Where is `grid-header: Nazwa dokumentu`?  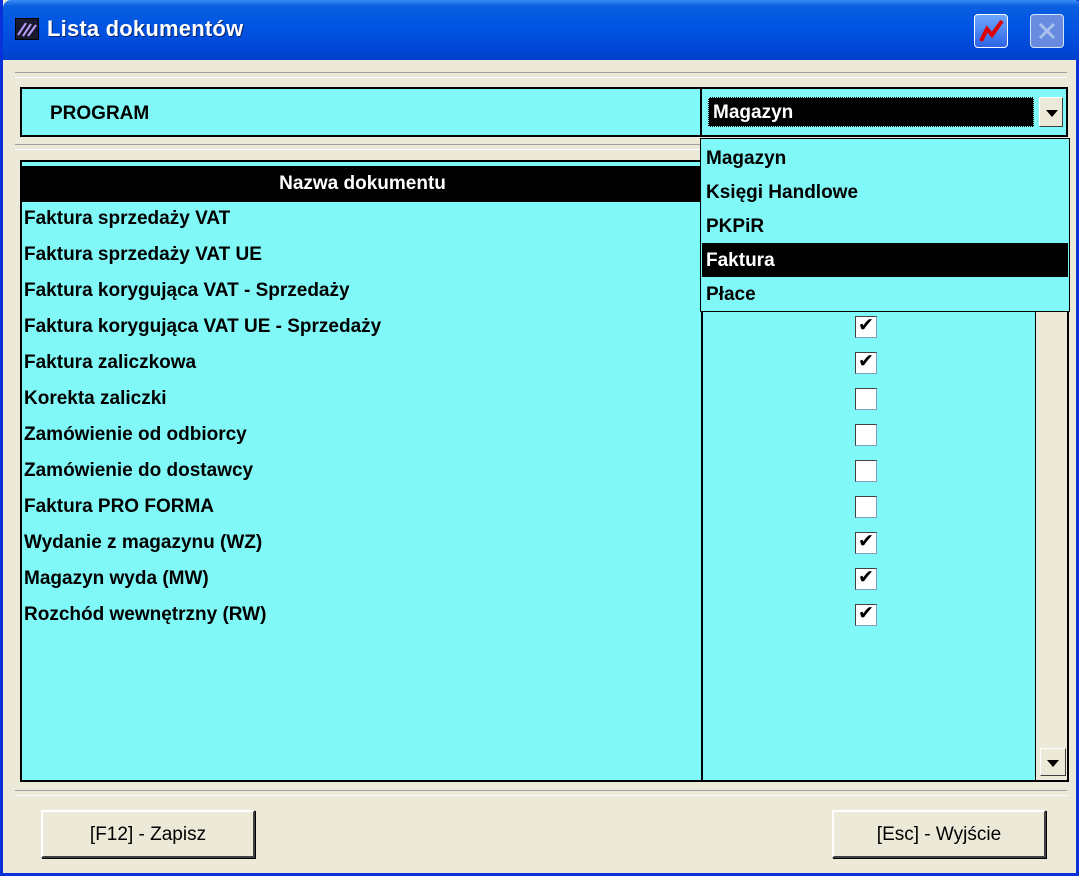
grid-header: Nazwa dokumentu is located at coordinates (362, 184).